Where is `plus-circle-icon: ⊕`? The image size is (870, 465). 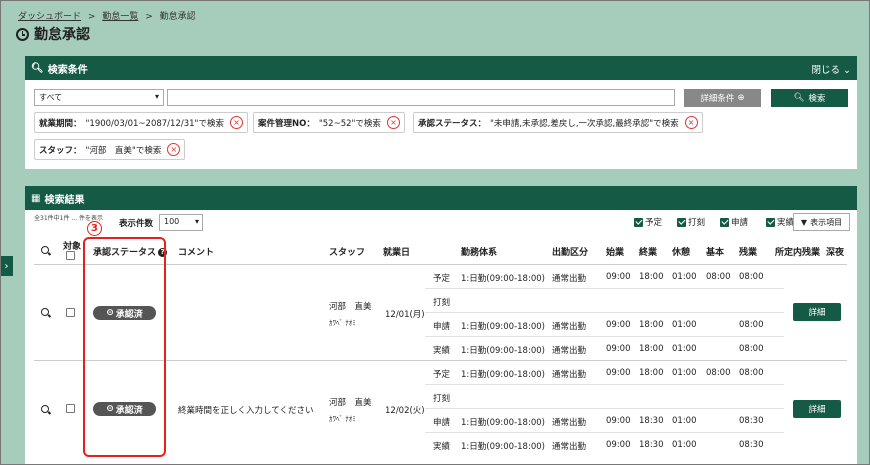 plus-circle-icon: ⊕ is located at coordinates (741, 98).